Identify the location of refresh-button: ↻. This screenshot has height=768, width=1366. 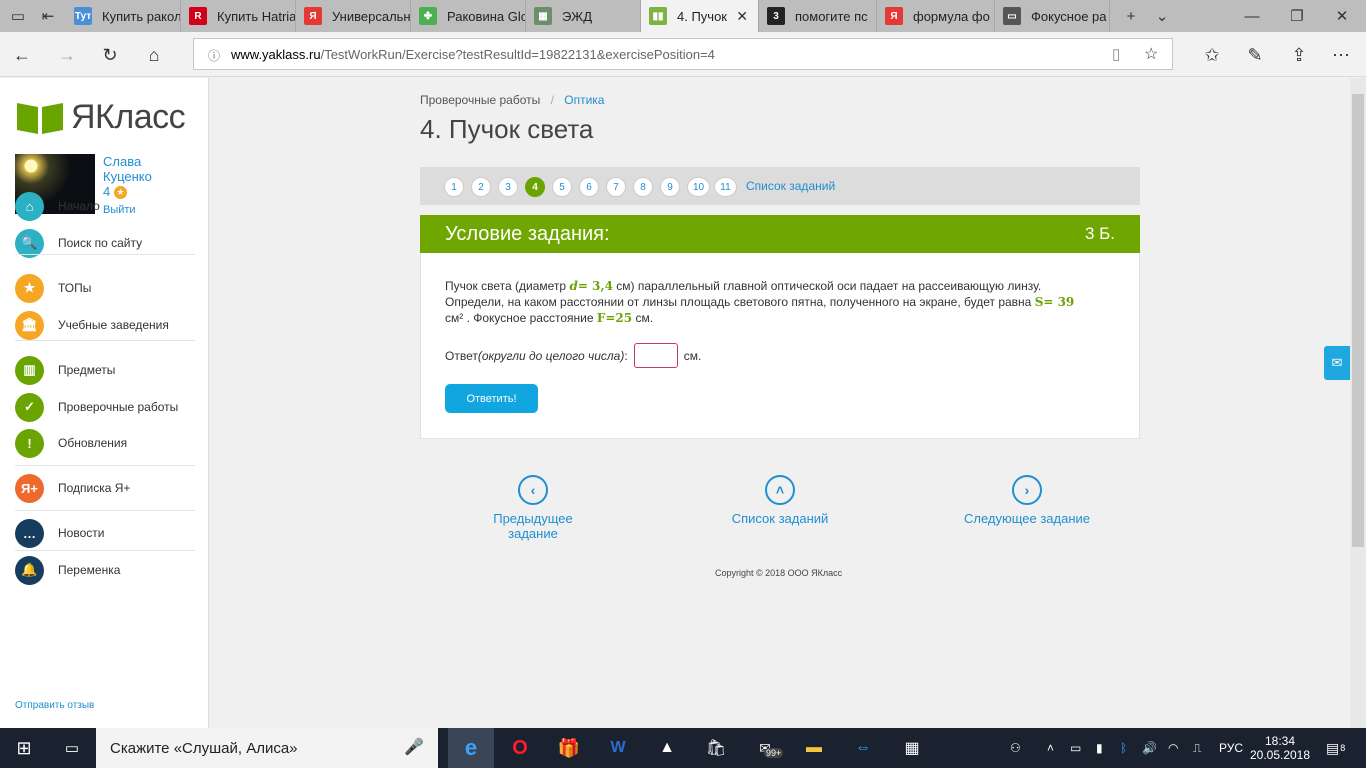
(110, 55).